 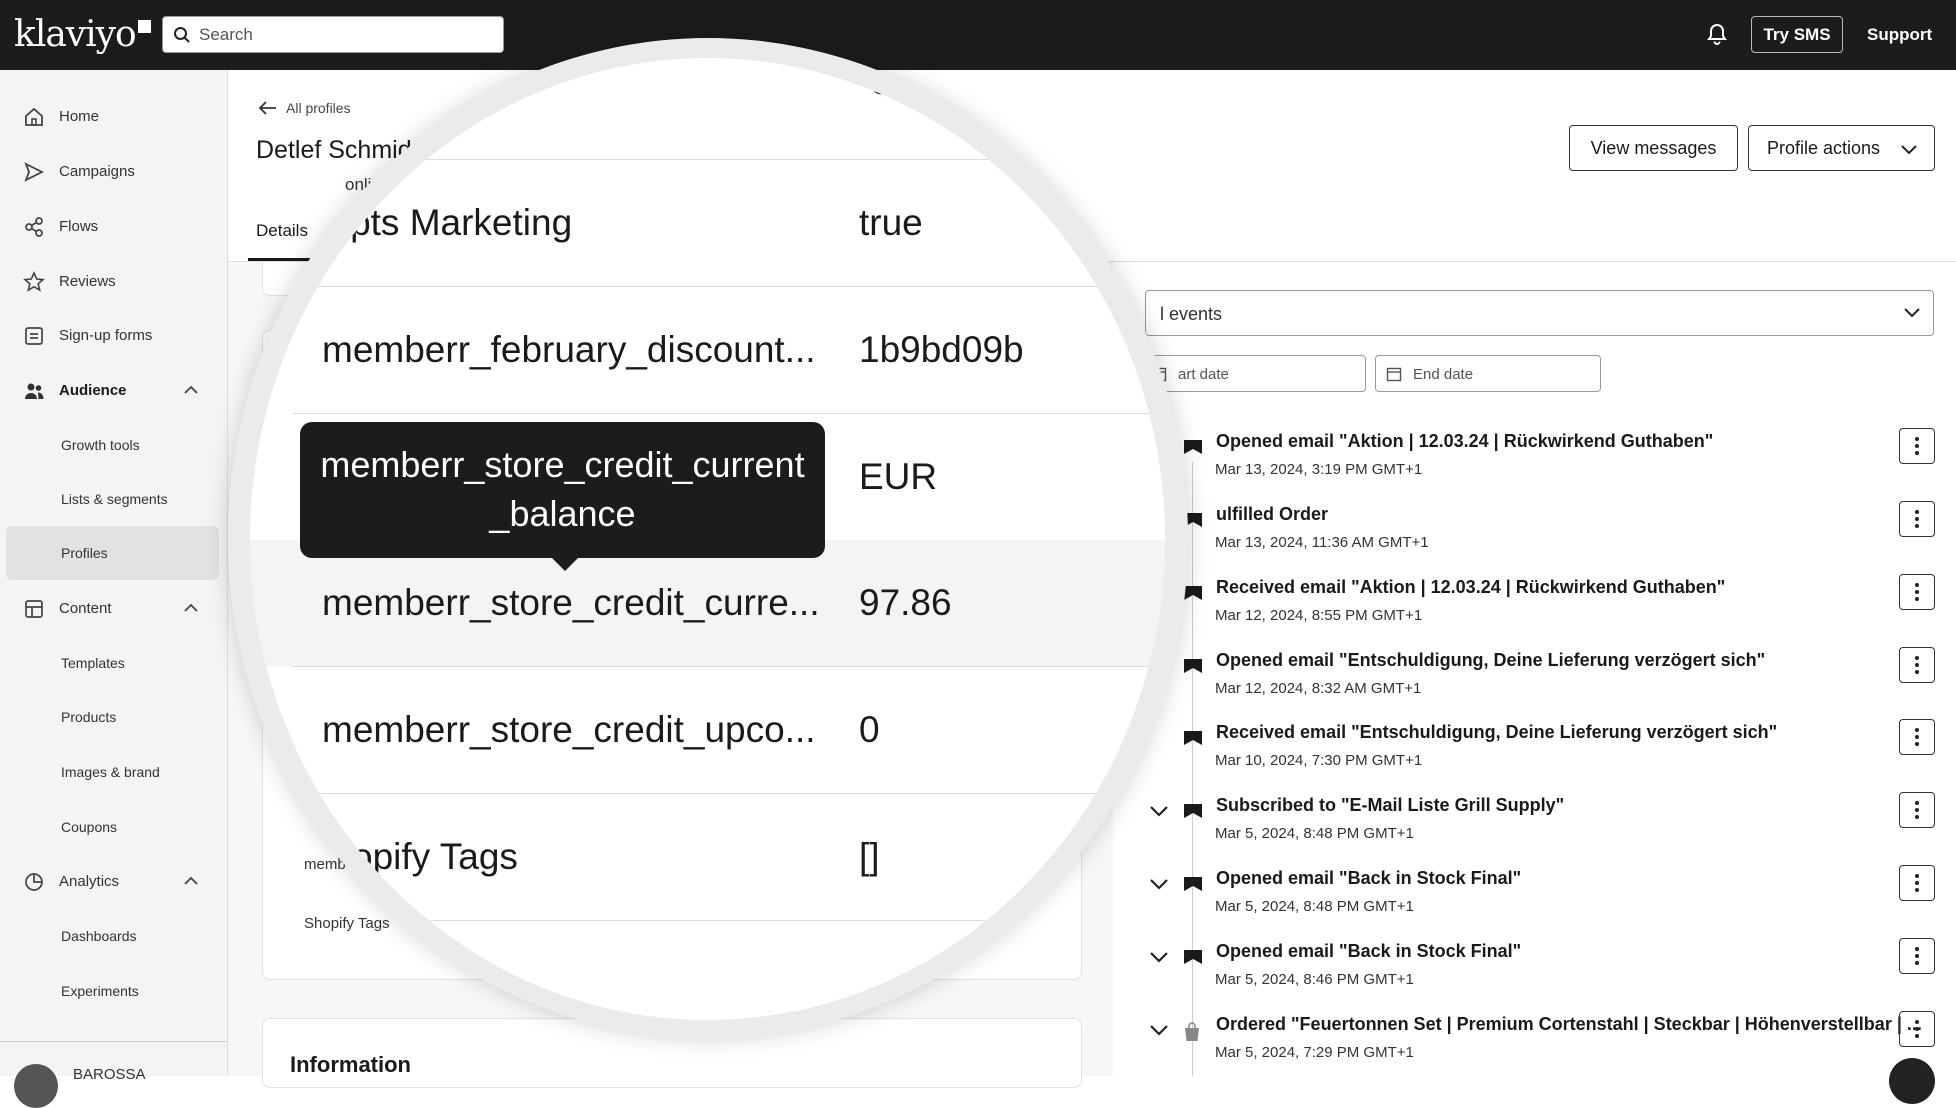 What do you see at coordinates (1488, 373) in the screenshot?
I see `end-date-input: End date` at bounding box center [1488, 373].